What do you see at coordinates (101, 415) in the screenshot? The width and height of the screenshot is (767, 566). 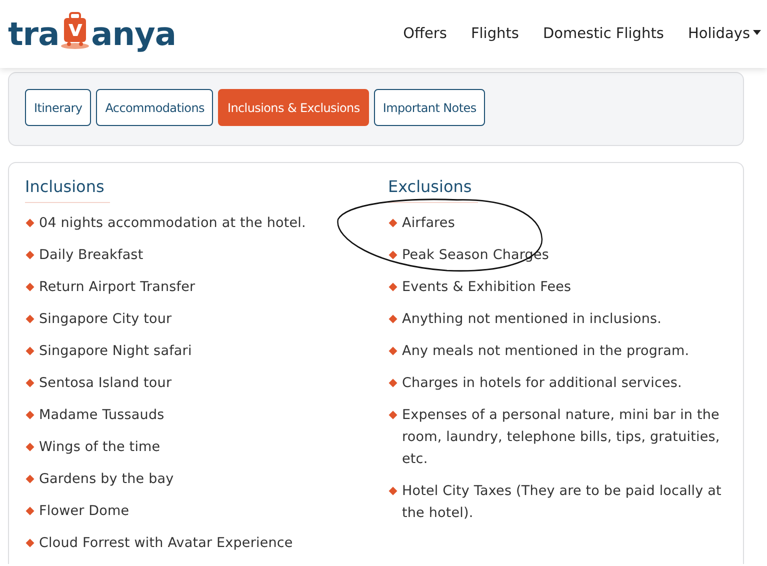 I see `list-item: Madame Tussauds` at bounding box center [101, 415].